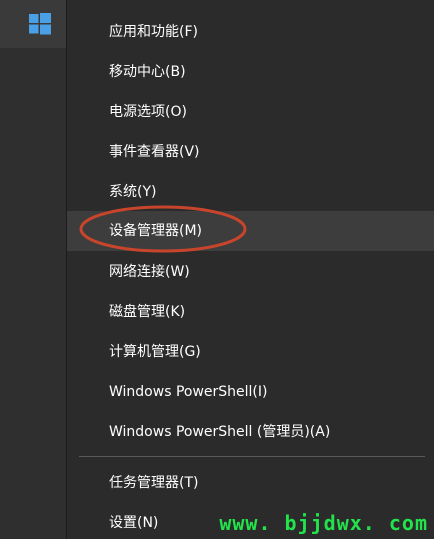 Image resolution: width=434 pixels, height=539 pixels. What do you see at coordinates (250, 231) in the screenshot?
I see `menu-item-device-manager: 设备管理器(M)` at bounding box center [250, 231].